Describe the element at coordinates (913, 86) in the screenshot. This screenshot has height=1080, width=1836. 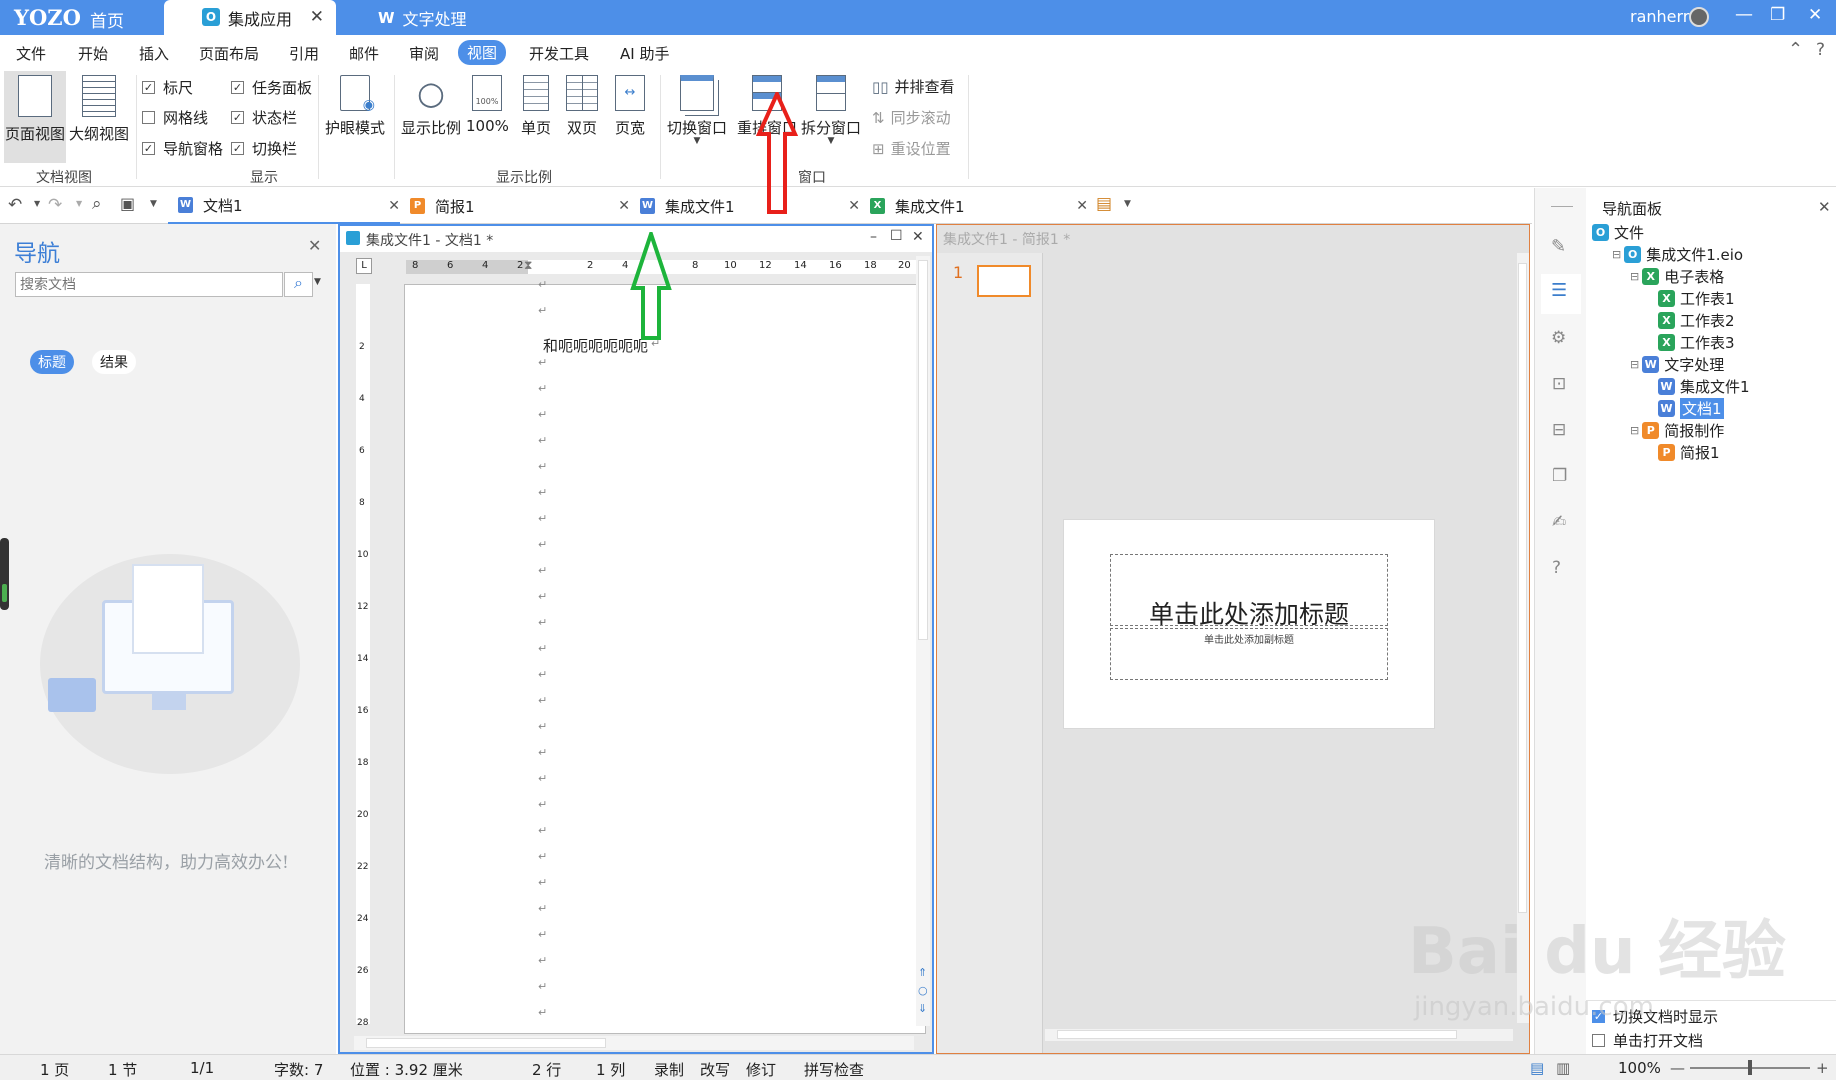
I see `side-by-side-button: ▯▯ 并排查看` at that location.